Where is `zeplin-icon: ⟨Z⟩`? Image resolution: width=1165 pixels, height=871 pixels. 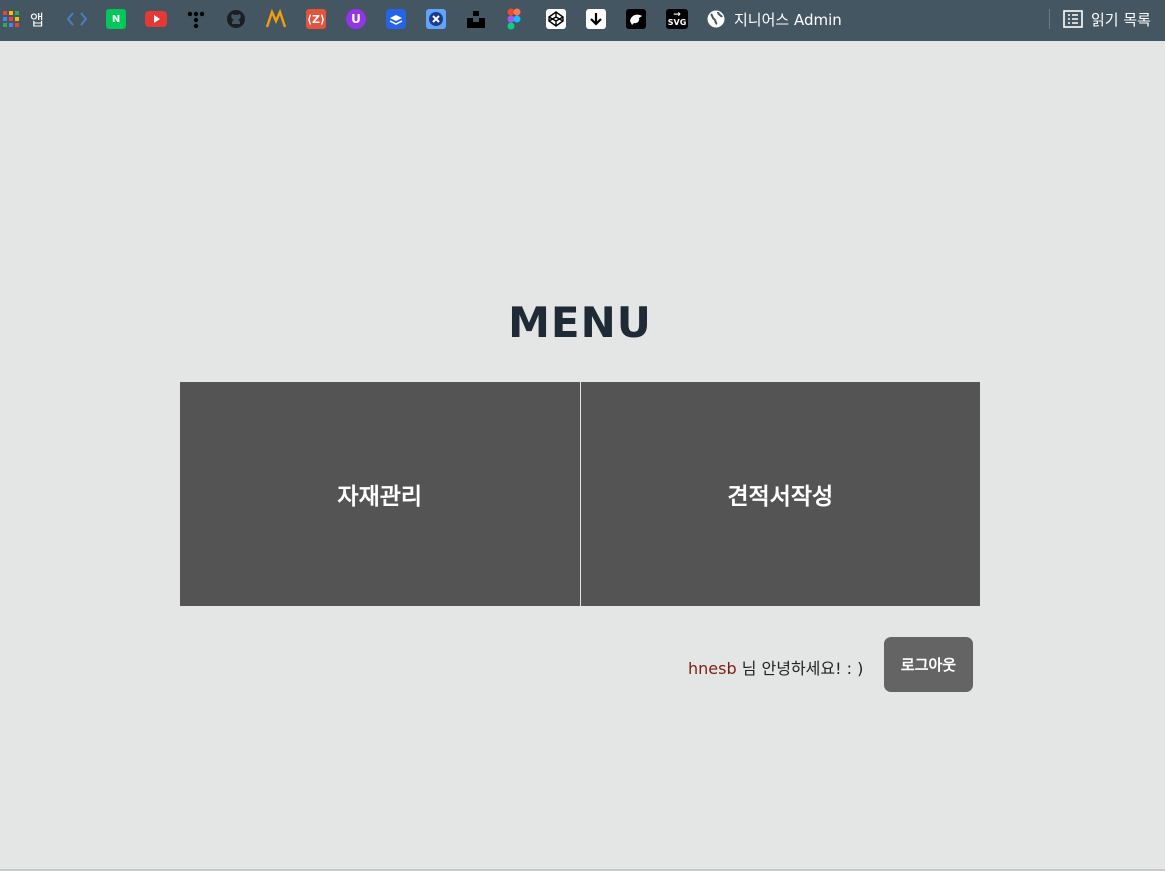
zeplin-icon: ⟨Z⟩ is located at coordinates (316, 19).